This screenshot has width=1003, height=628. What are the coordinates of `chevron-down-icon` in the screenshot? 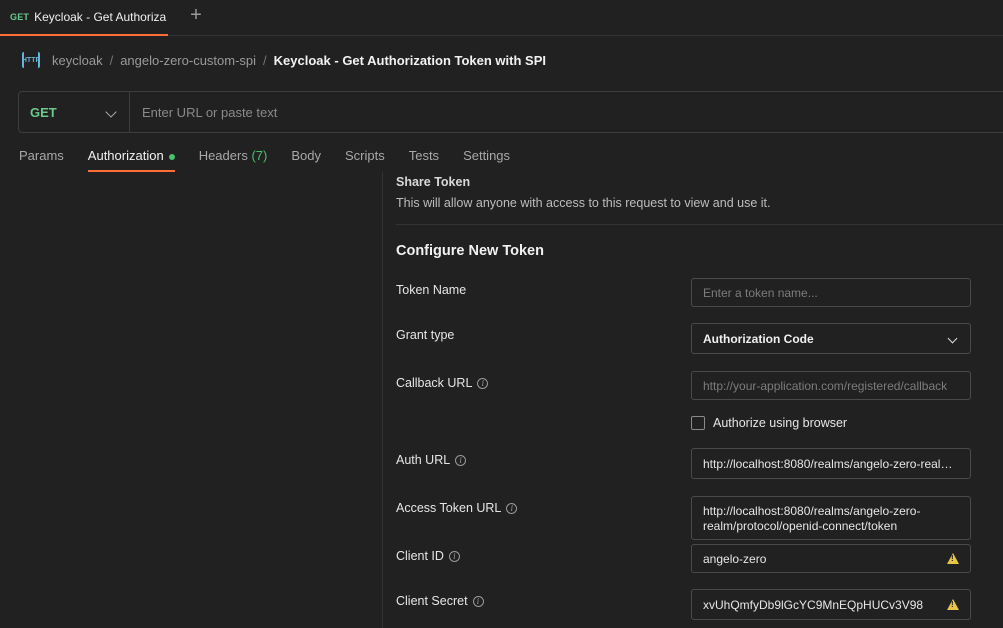 It's located at (111, 112).